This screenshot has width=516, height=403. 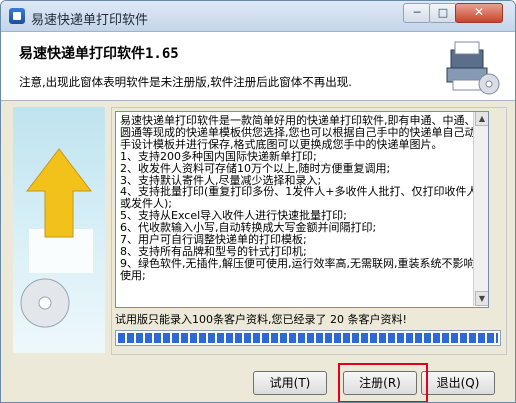 What do you see at coordinates (481, 298) in the screenshot?
I see `scroll-down-arrow-icon: ▼` at bounding box center [481, 298].